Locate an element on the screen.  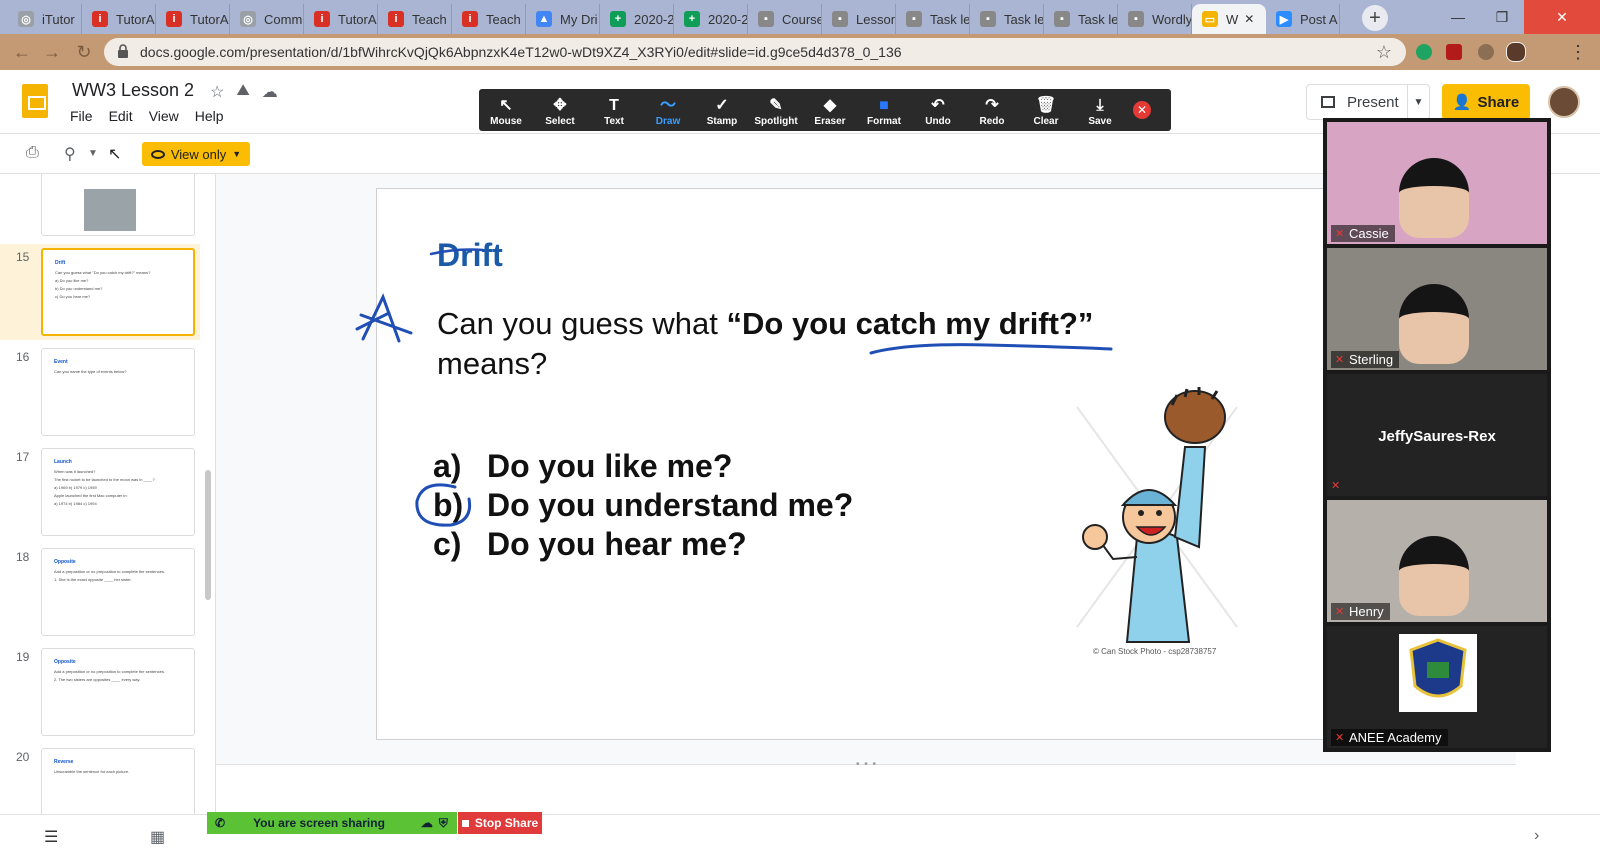
menu-item-help: Help is located at coordinates (209, 116).